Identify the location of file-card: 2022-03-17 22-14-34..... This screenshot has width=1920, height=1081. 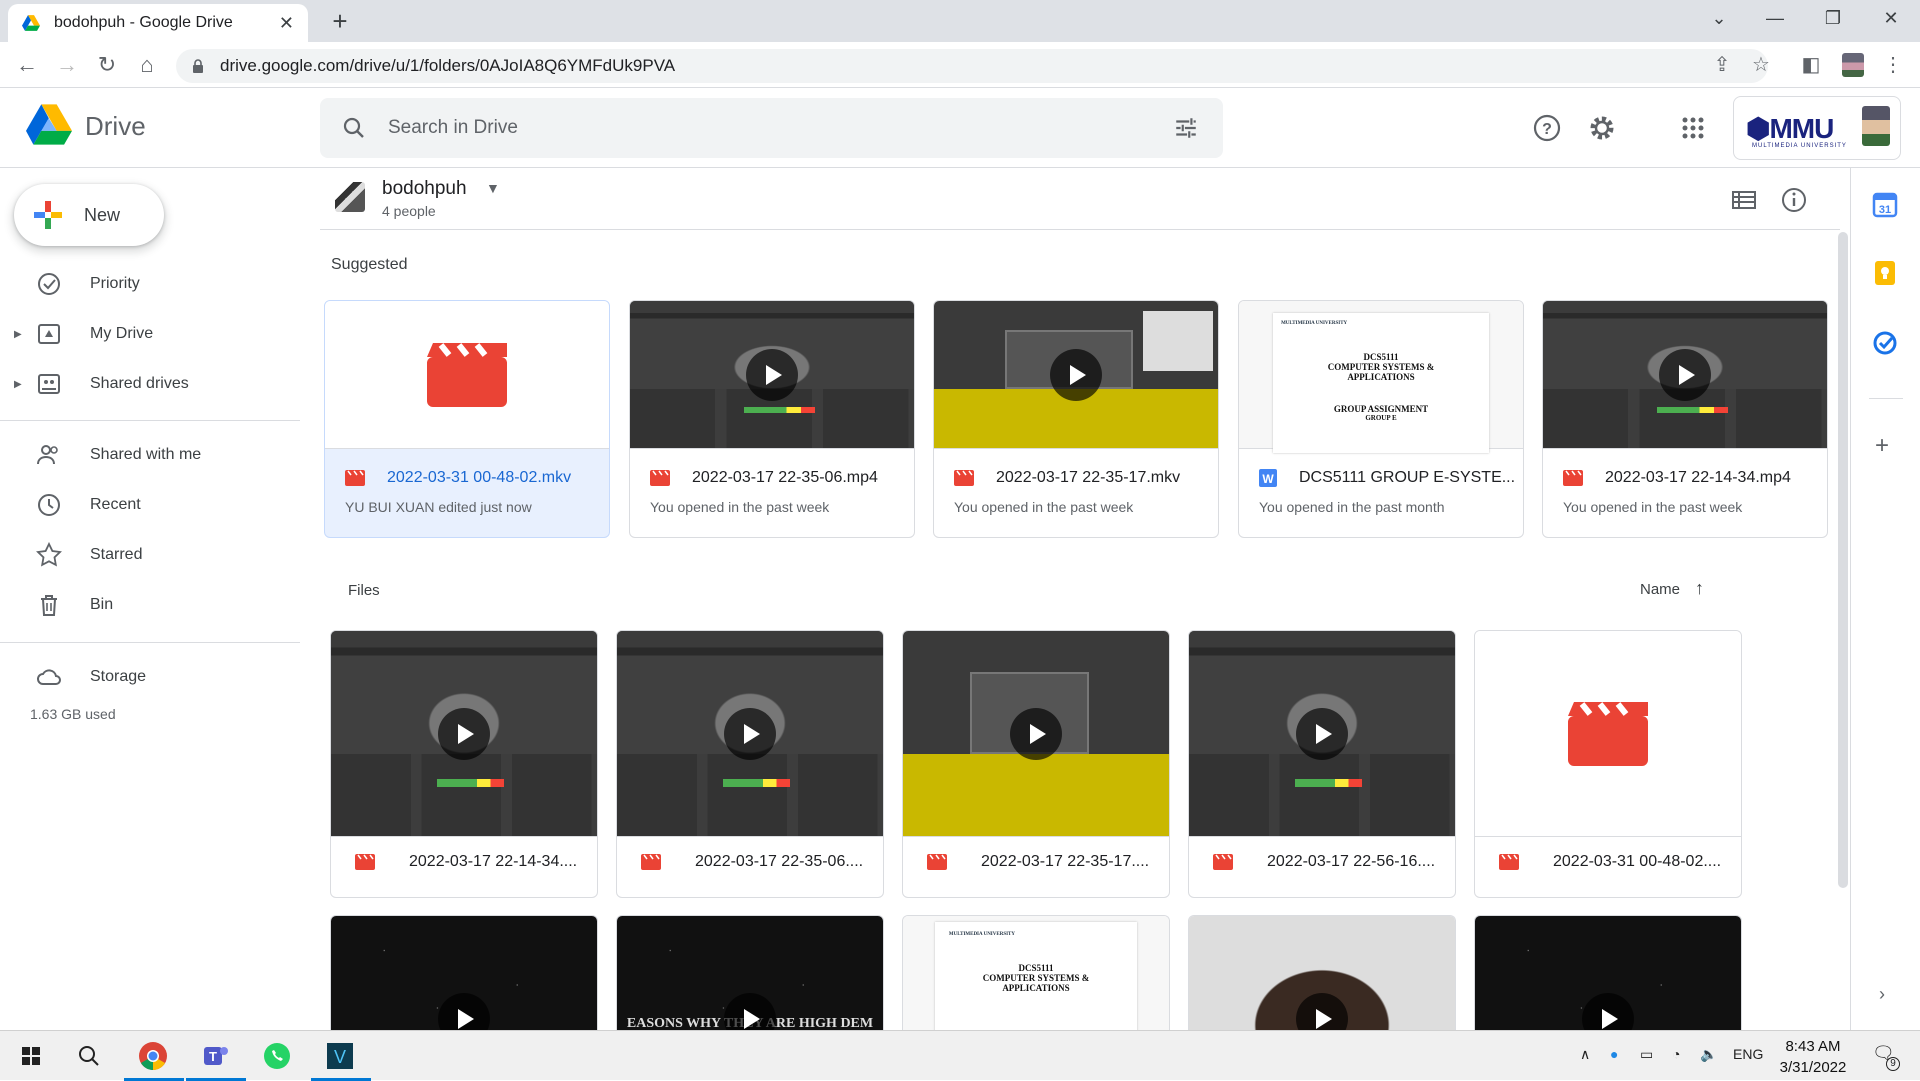
(464, 764).